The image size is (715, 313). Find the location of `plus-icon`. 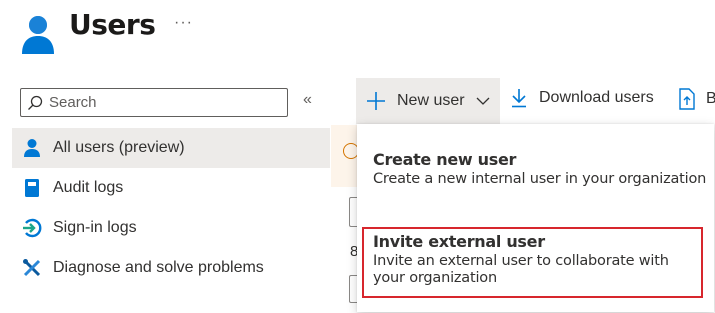

plus-icon is located at coordinates (376, 101).